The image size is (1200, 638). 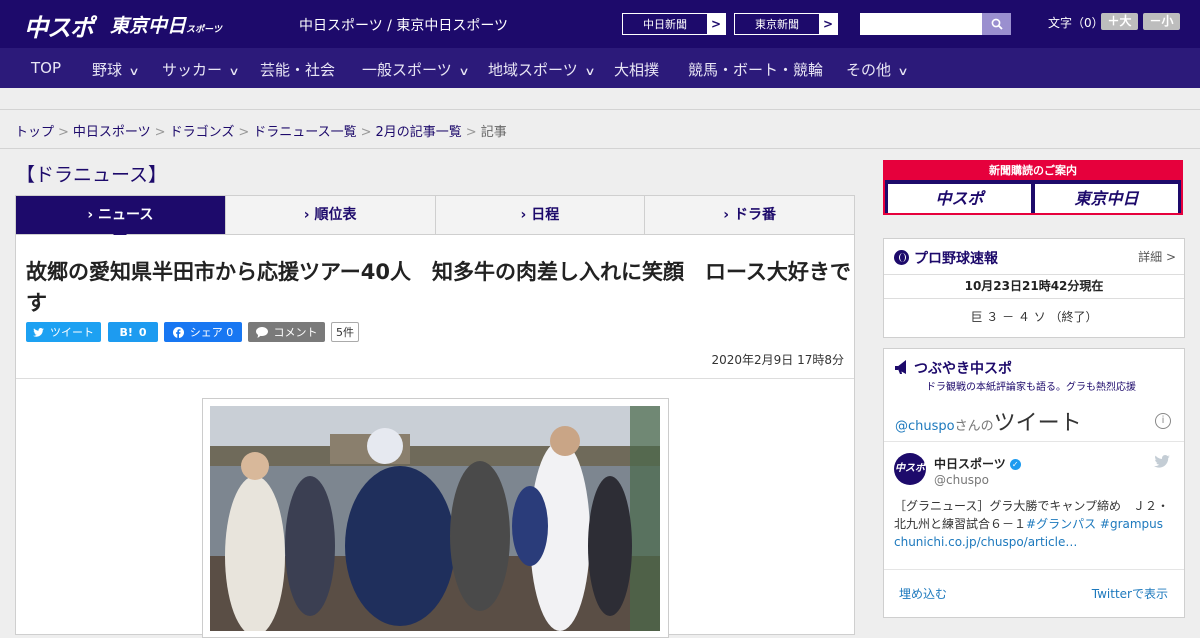 I want to click on facebook-share-button: シェア 0, so click(x=203, y=332).